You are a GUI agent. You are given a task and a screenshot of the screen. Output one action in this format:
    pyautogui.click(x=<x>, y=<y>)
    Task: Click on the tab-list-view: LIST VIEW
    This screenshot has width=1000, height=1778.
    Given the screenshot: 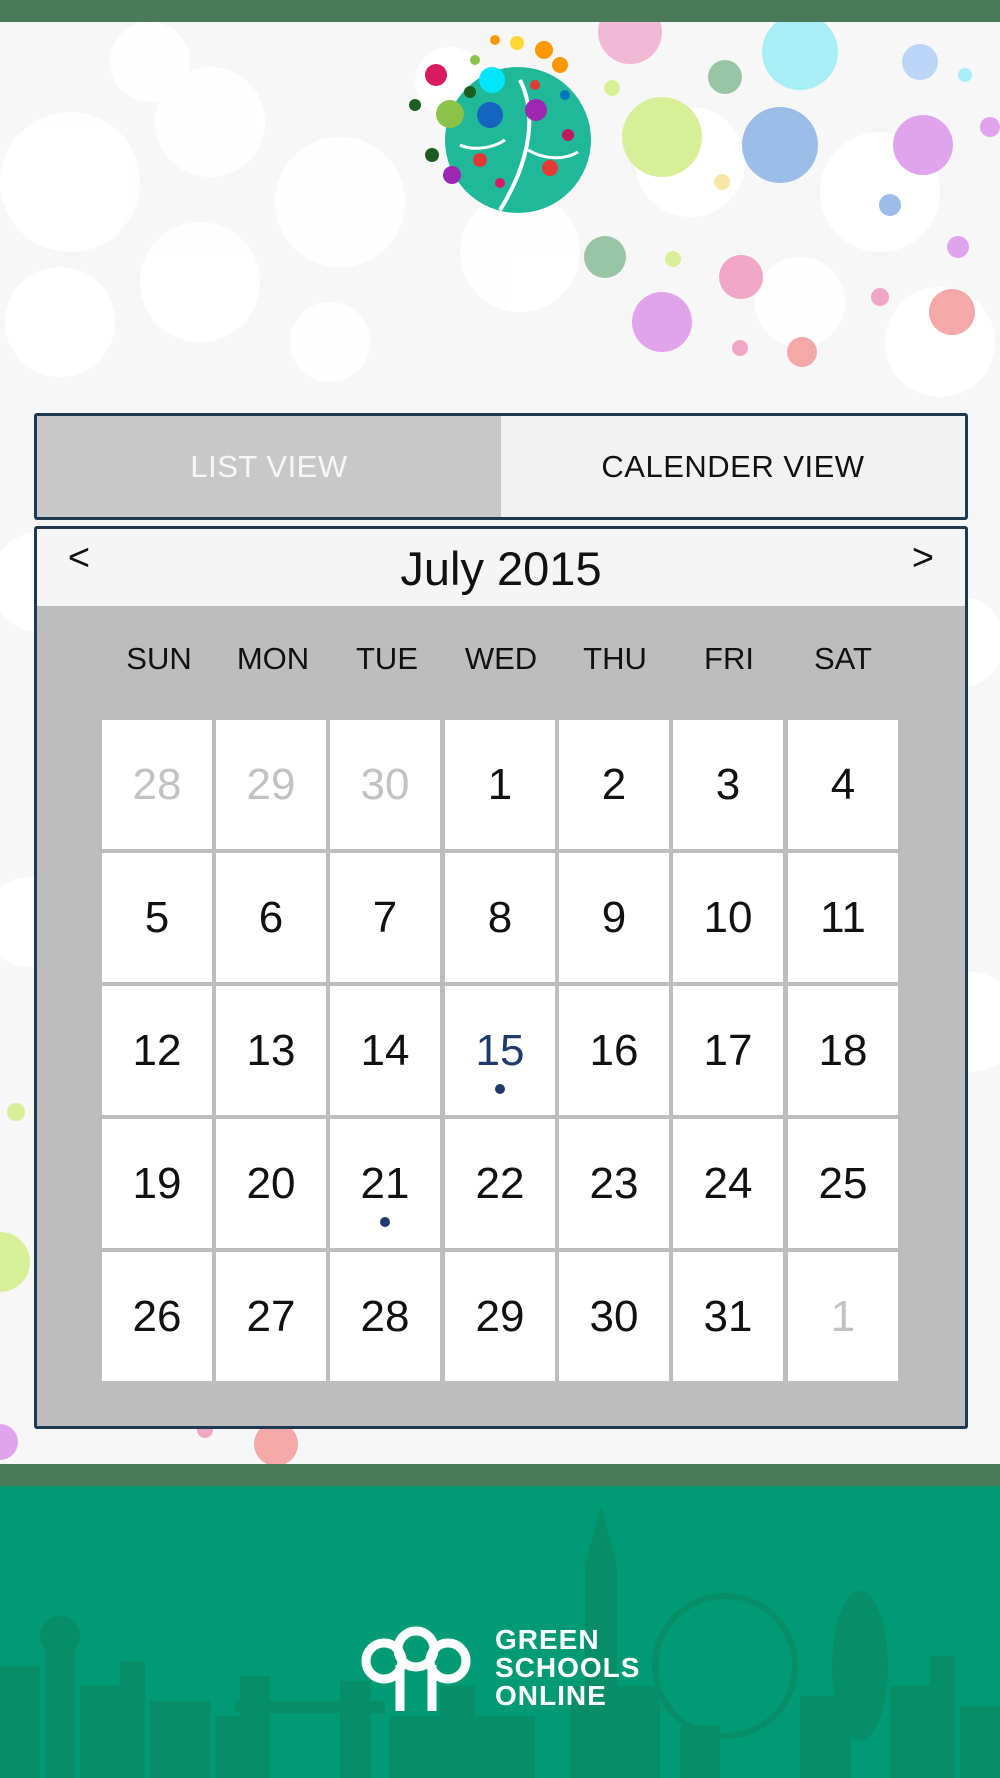 What is the action you would take?
    pyautogui.click(x=269, y=466)
    